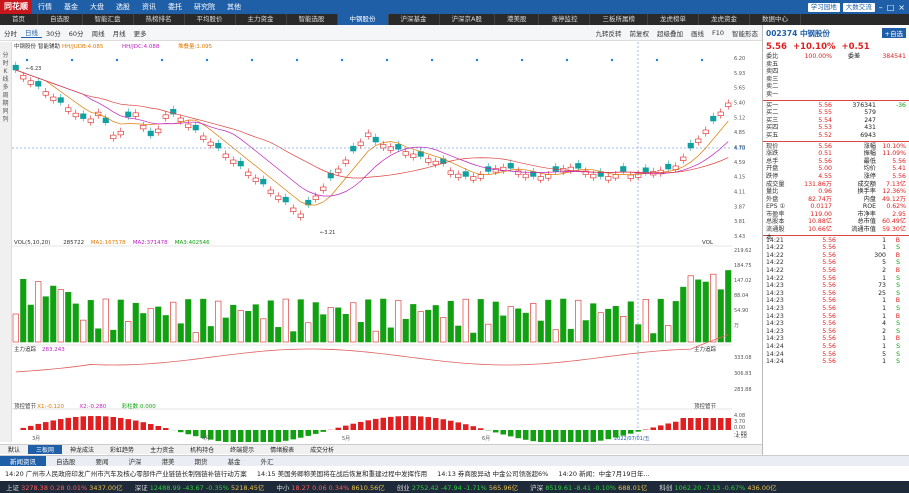 Image resolution: width=909 pixels, height=493 pixels. I want to click on left-strip-item: 期, so click(5, 104).